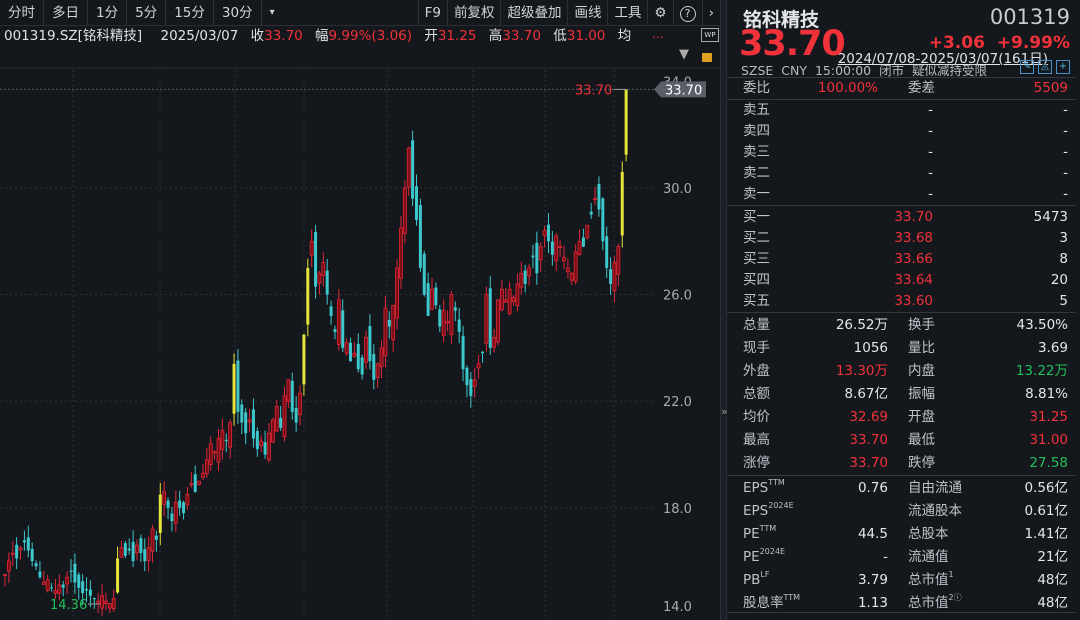 This screenshot has width=1080, height=620. Describe the element at coordinates (756, 325) in the screenshot. I see `stat-label: 总量` at that location.